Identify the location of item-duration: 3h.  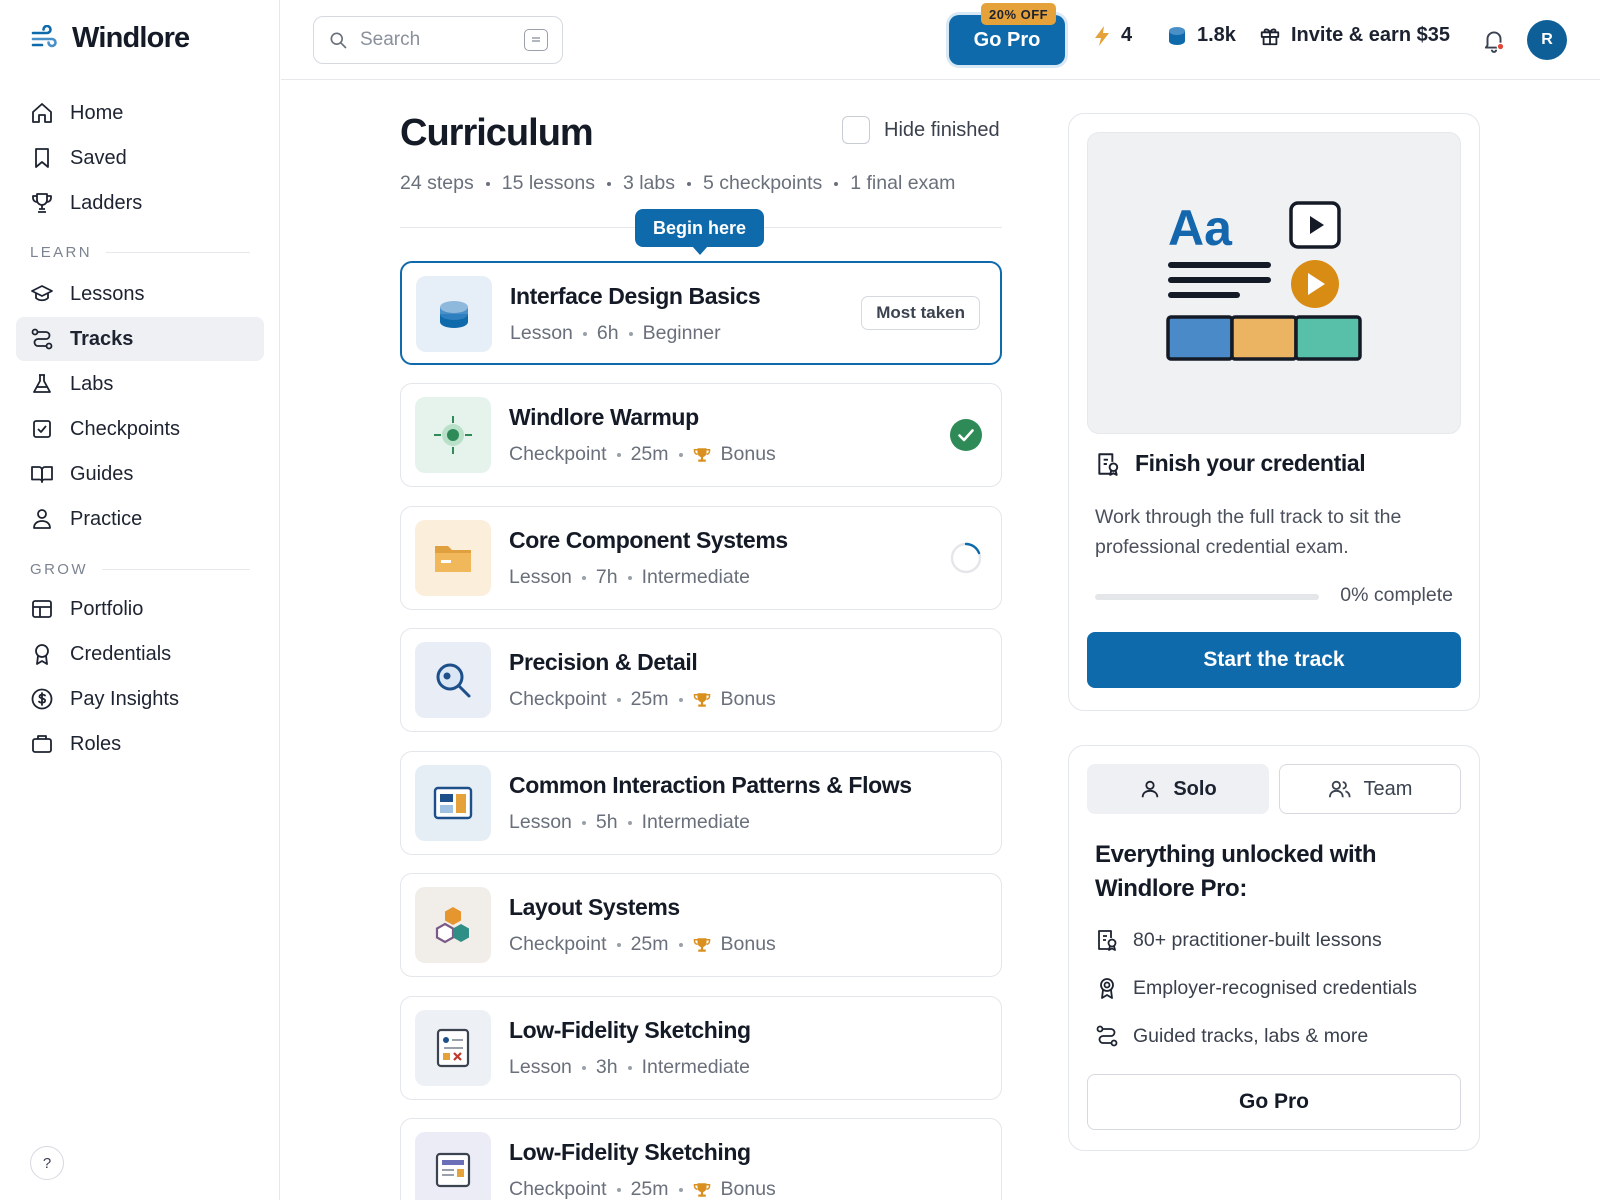
(606, 1067).